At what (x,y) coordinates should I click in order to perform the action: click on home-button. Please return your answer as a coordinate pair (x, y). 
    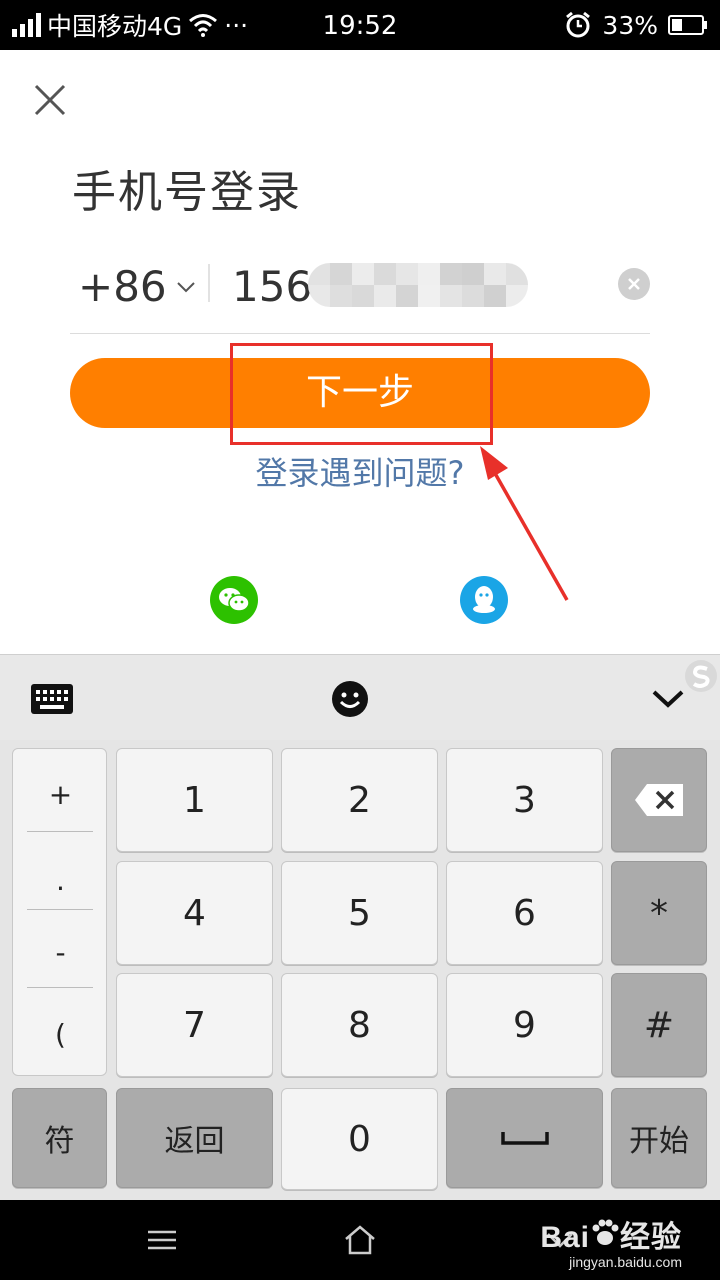
    Looking at the image, I should click on (360, 1240).